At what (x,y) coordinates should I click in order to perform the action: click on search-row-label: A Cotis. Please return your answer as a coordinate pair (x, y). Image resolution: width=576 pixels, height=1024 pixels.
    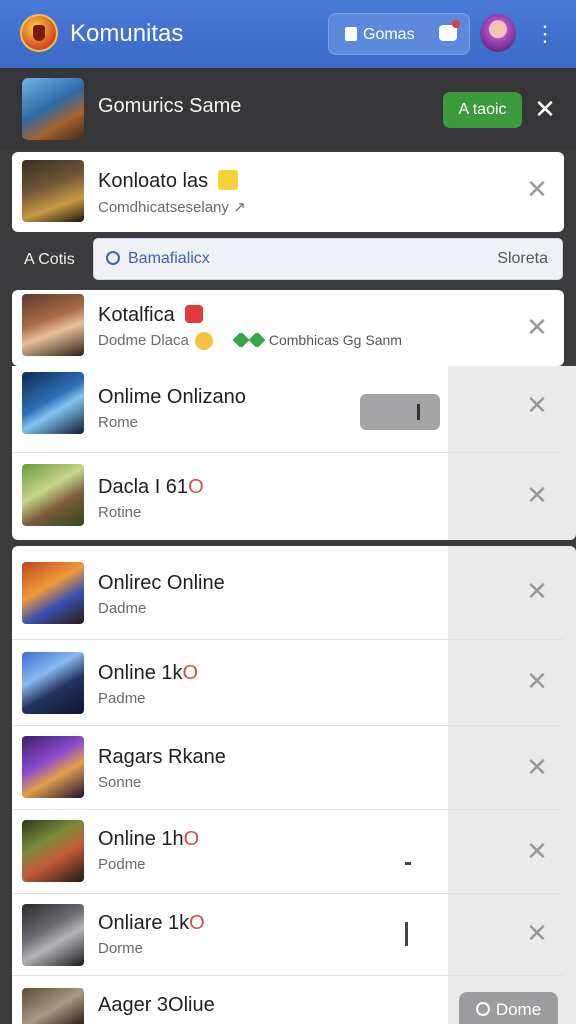
    Looking at the image, I should click on (49, 260).